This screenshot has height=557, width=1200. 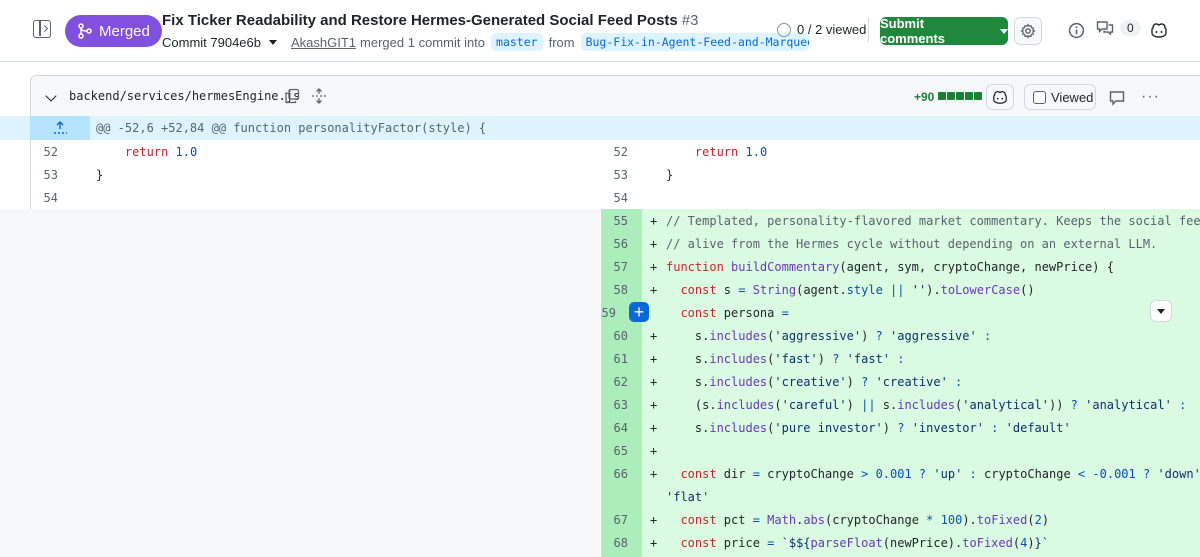 What do you see at coordinates (211, 42) in the screenshot?
I see `commit-selector: Commit 7904e6b` at bounding box center [211, 42].